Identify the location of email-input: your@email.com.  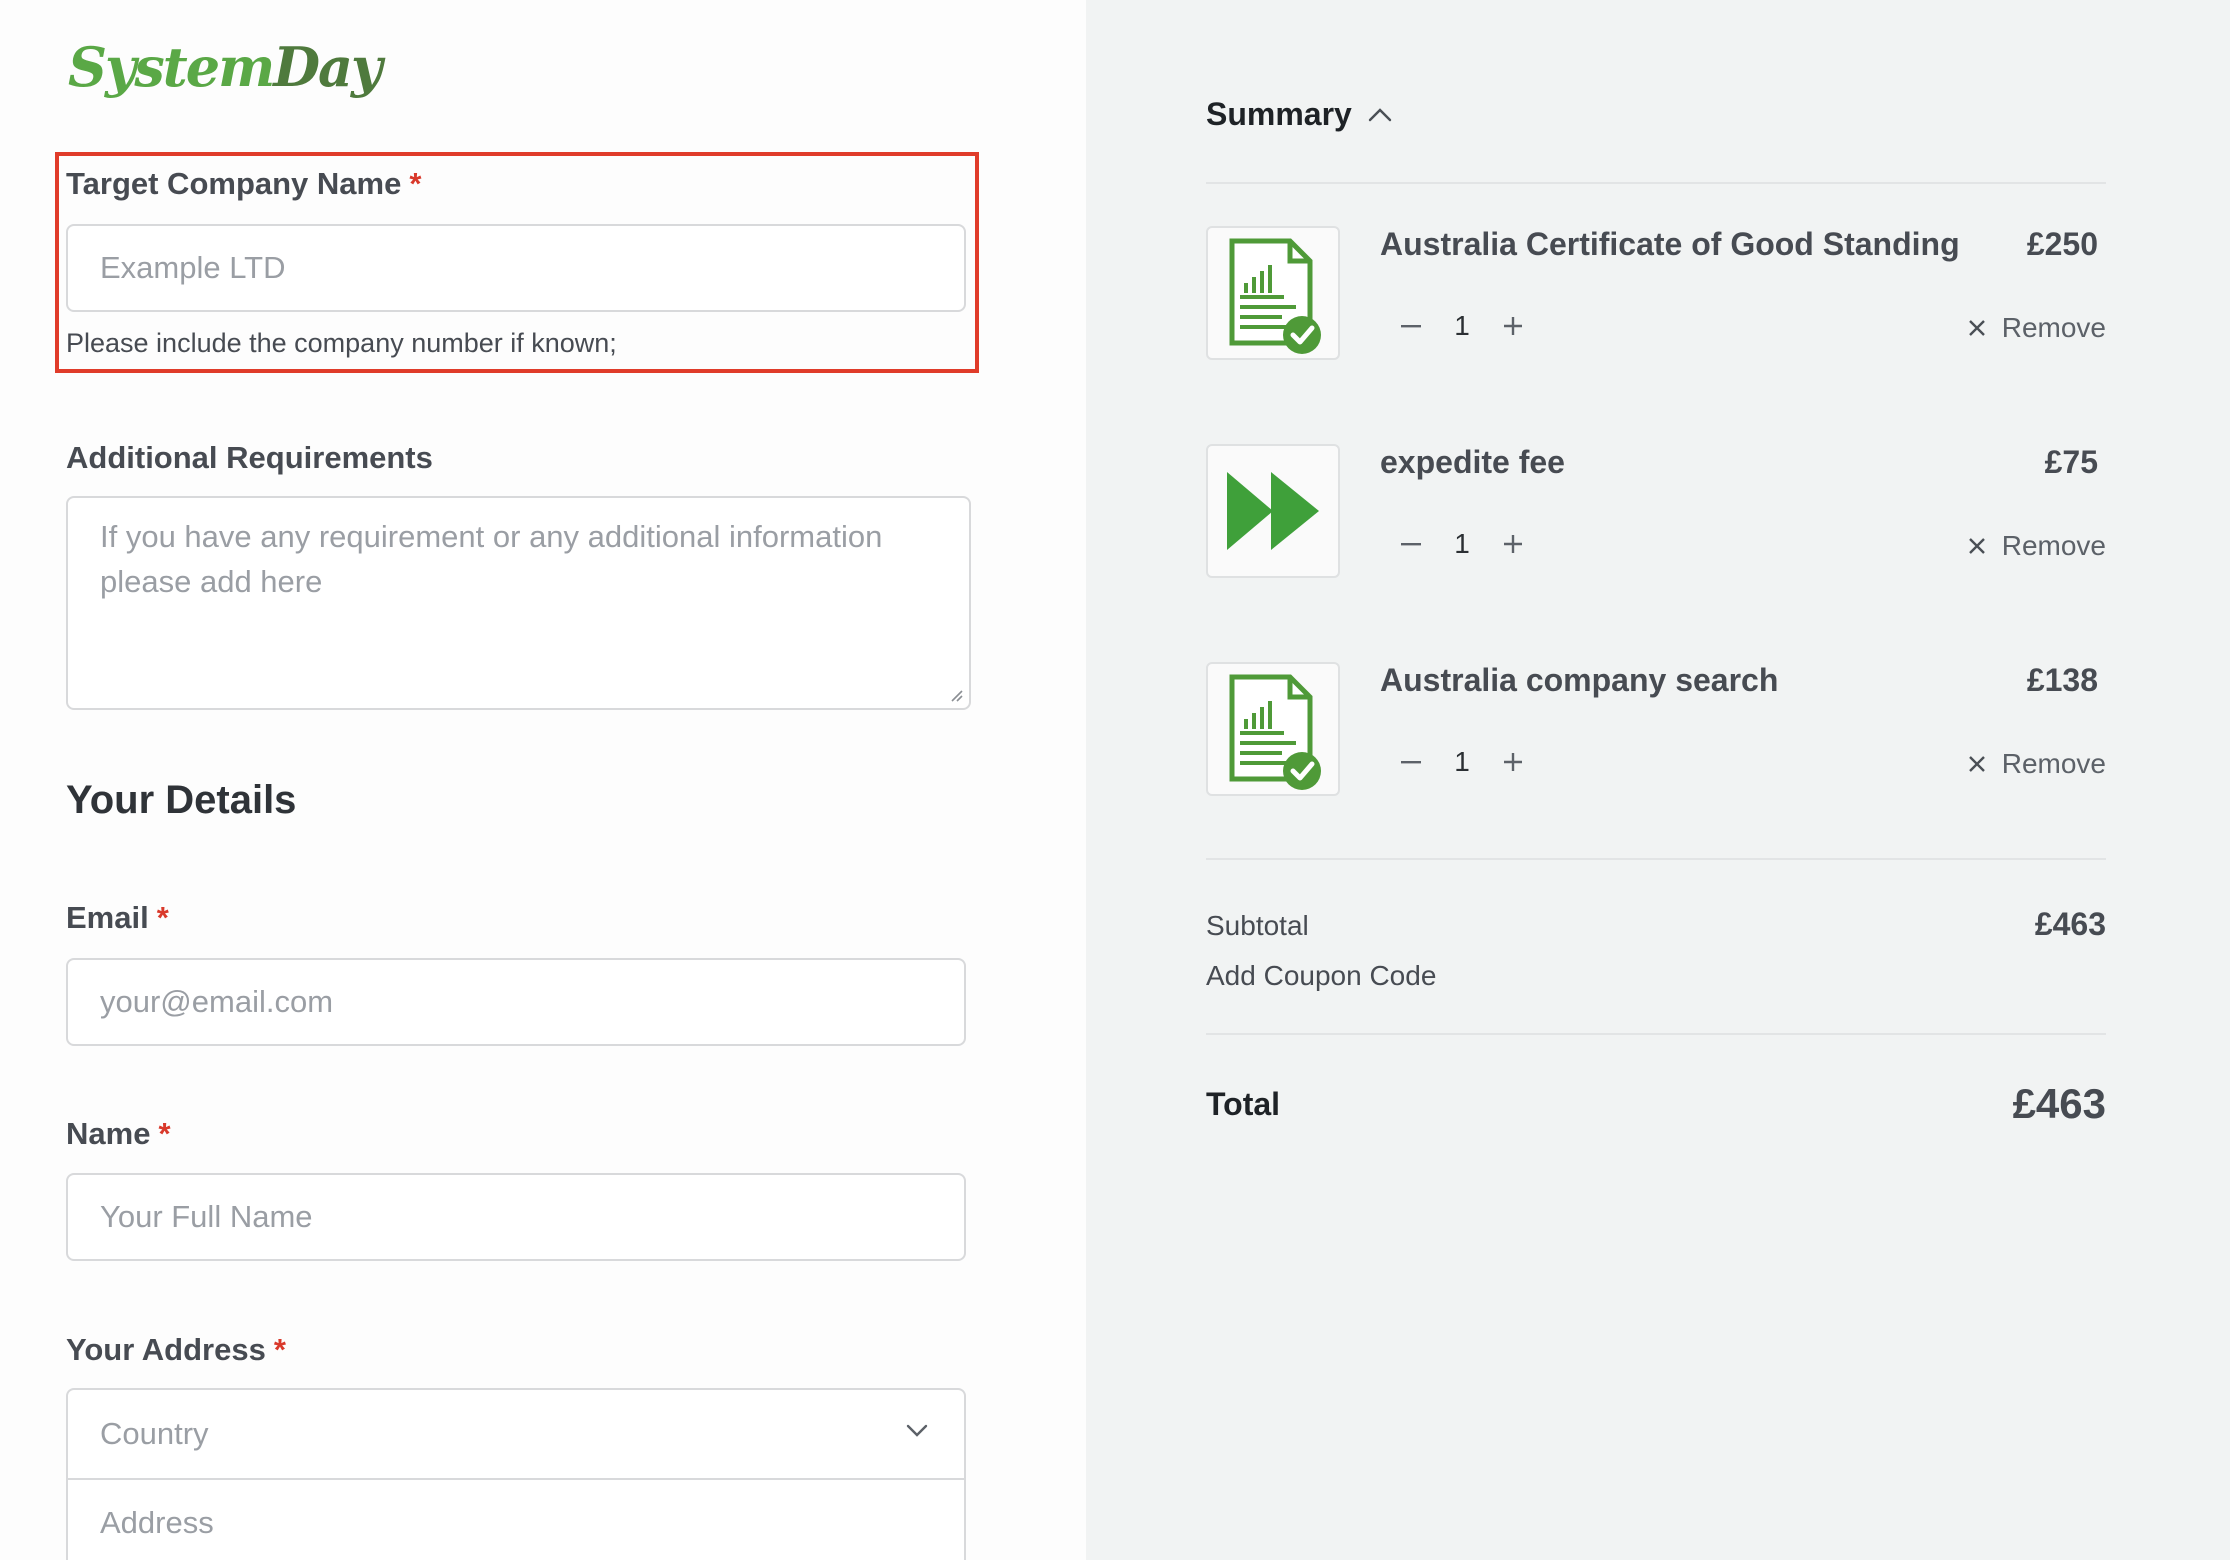
(516, 1002).